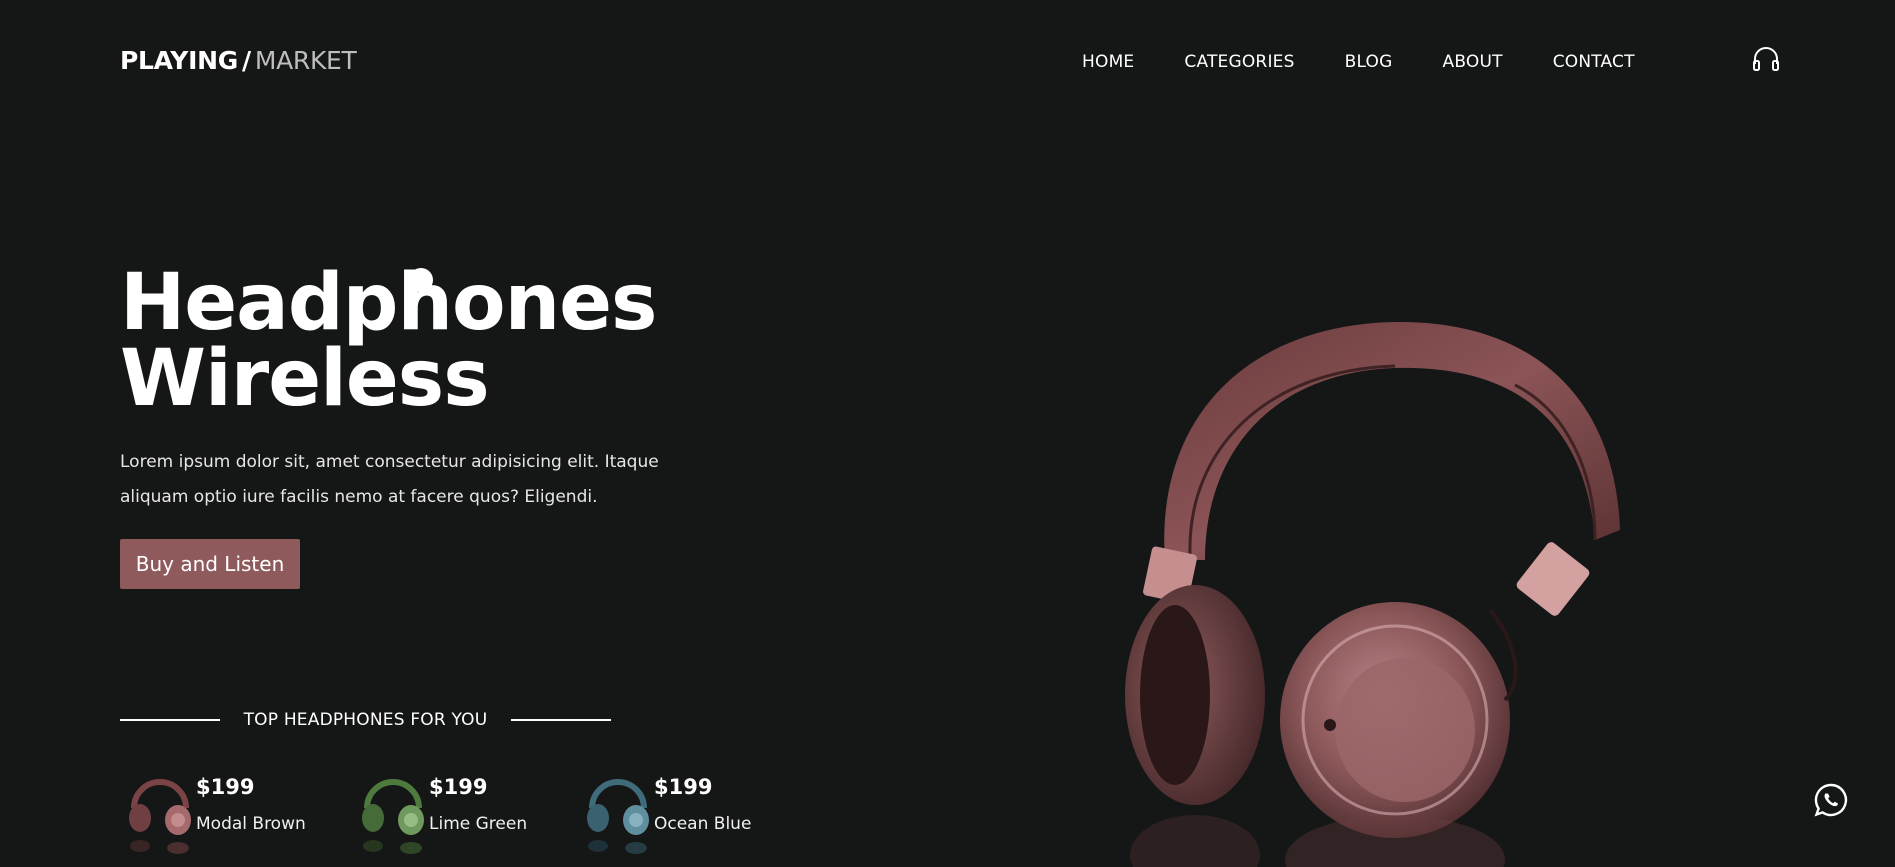 This screenshot has width=1895, height=867. Describe the element at coordinates (393, 816) in the screenshot. I see `headphones-thumbnail-green` at that location.